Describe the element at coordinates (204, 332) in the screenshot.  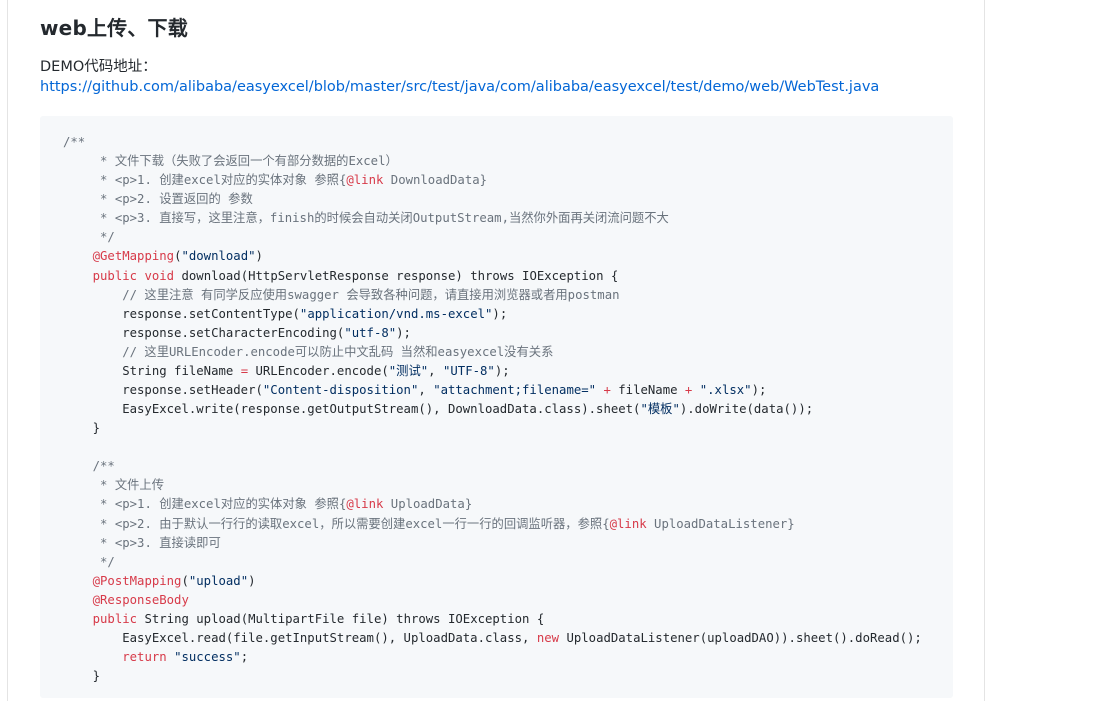
I see `code-token: response.setCharacterEncoding(` at that location.